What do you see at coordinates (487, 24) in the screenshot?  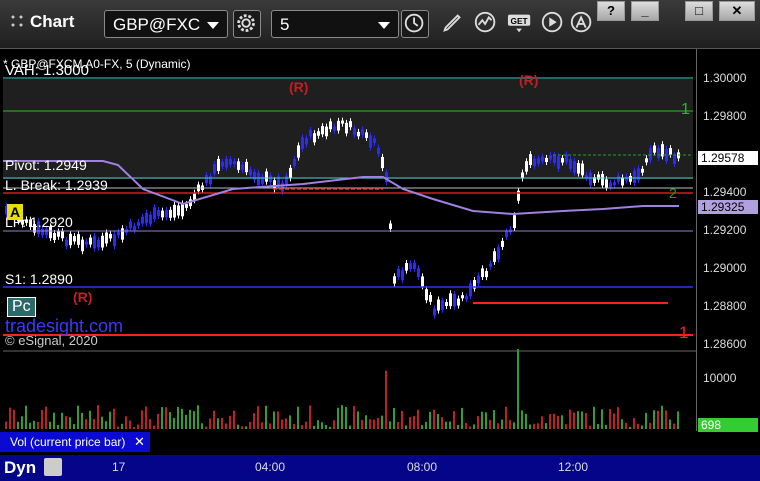 I see `studies-button` at bounding box center [487, 24].